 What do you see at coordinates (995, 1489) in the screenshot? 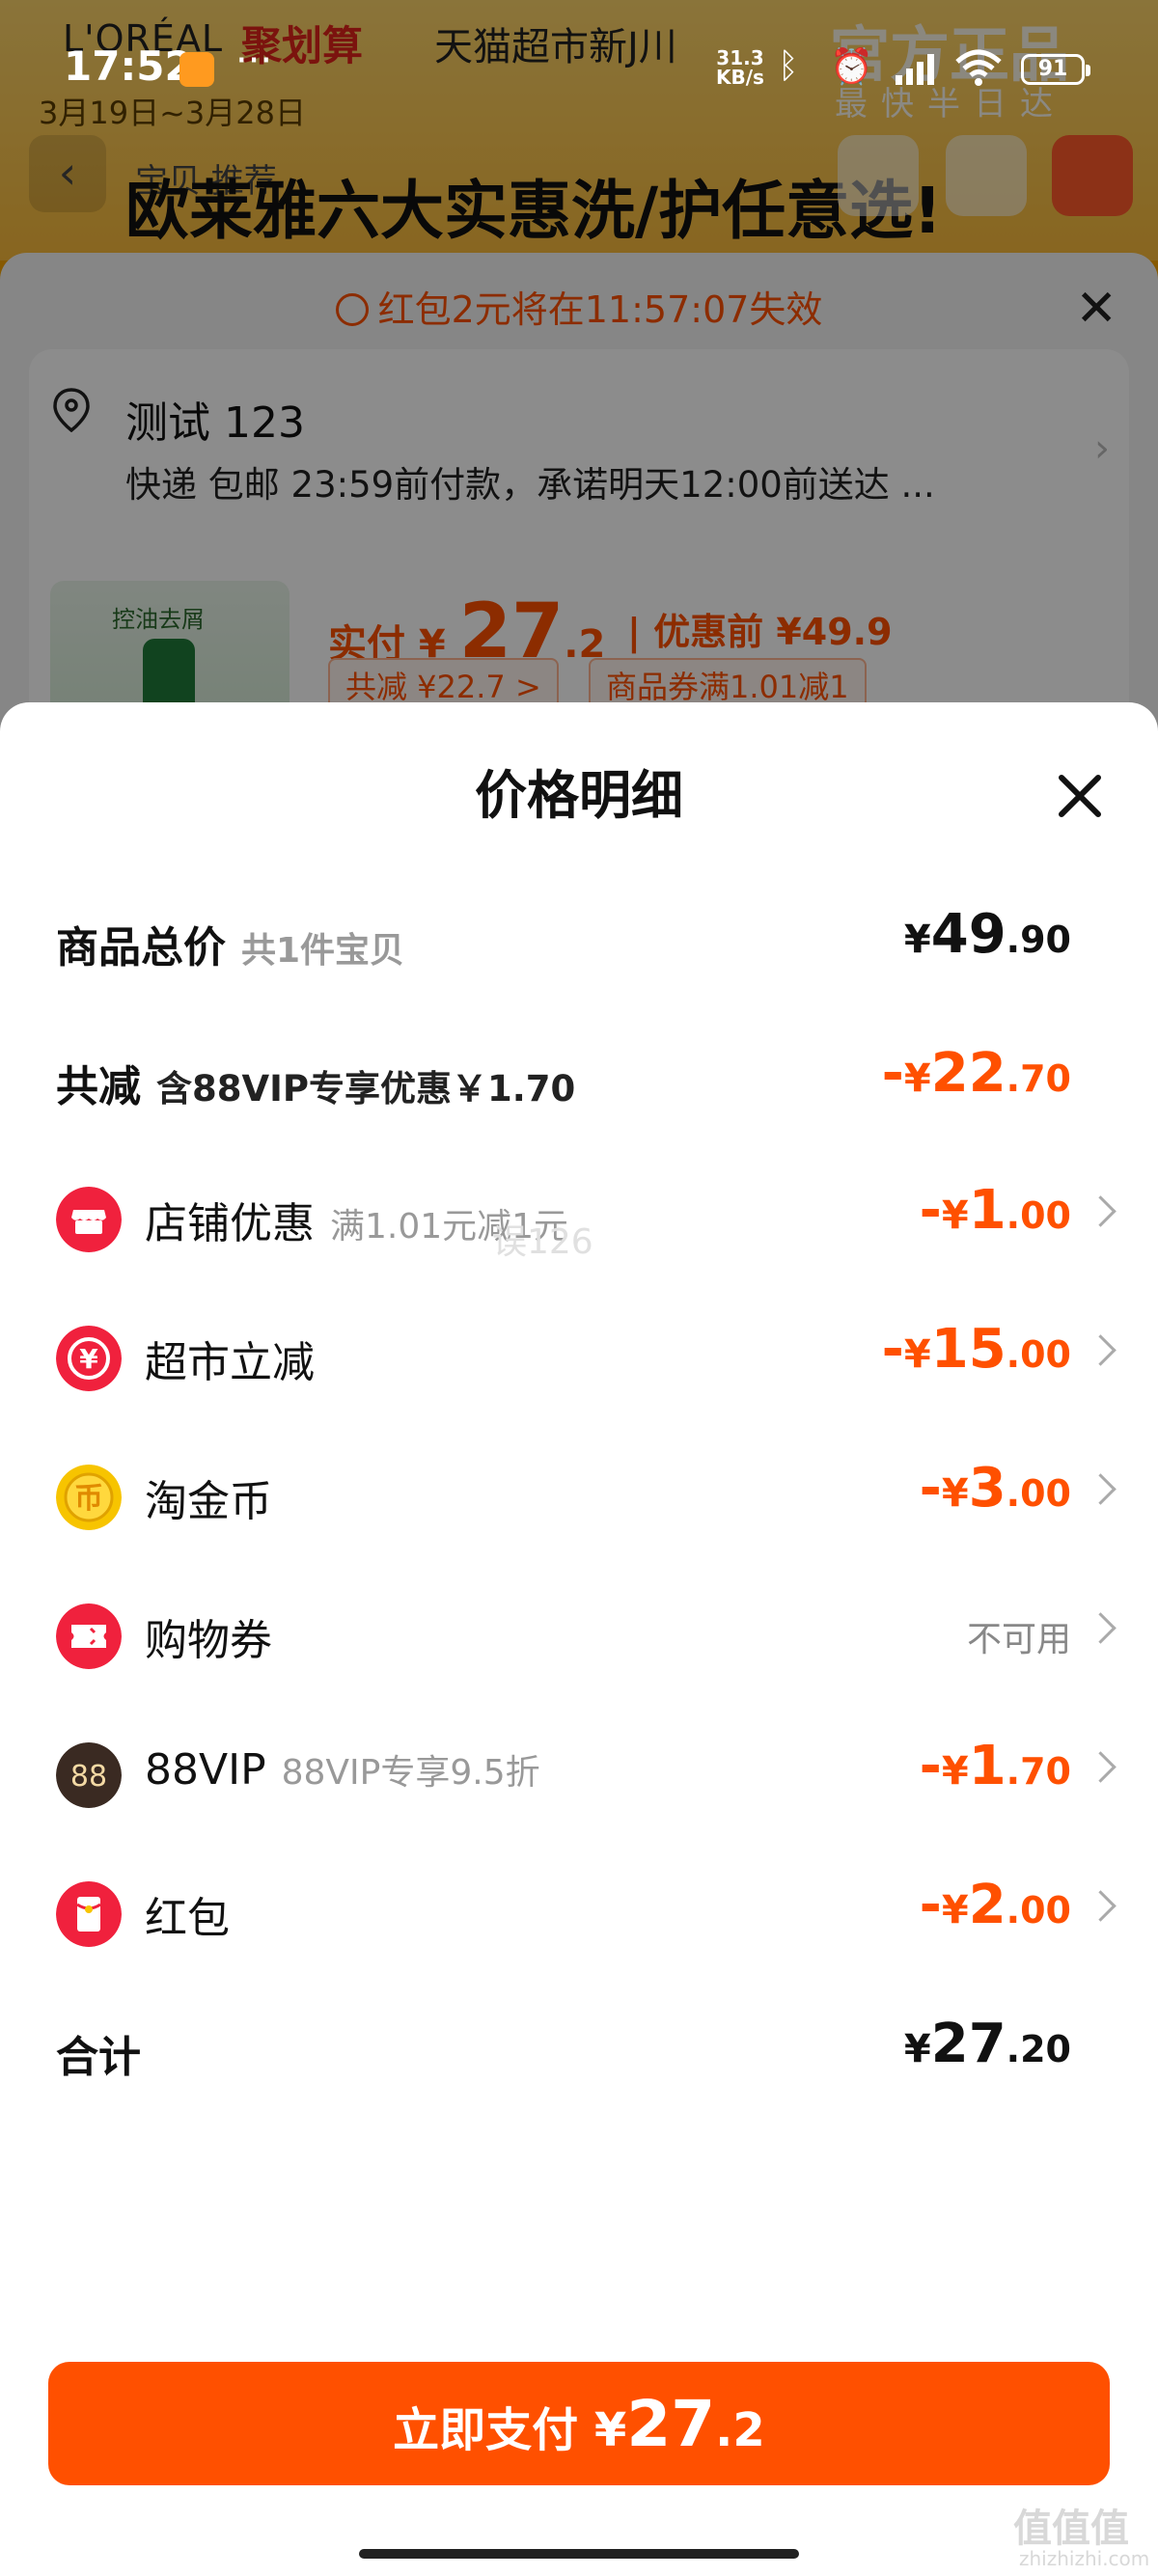
I see `row-amount: -¥3.00` at bounding box center [995, 1489].